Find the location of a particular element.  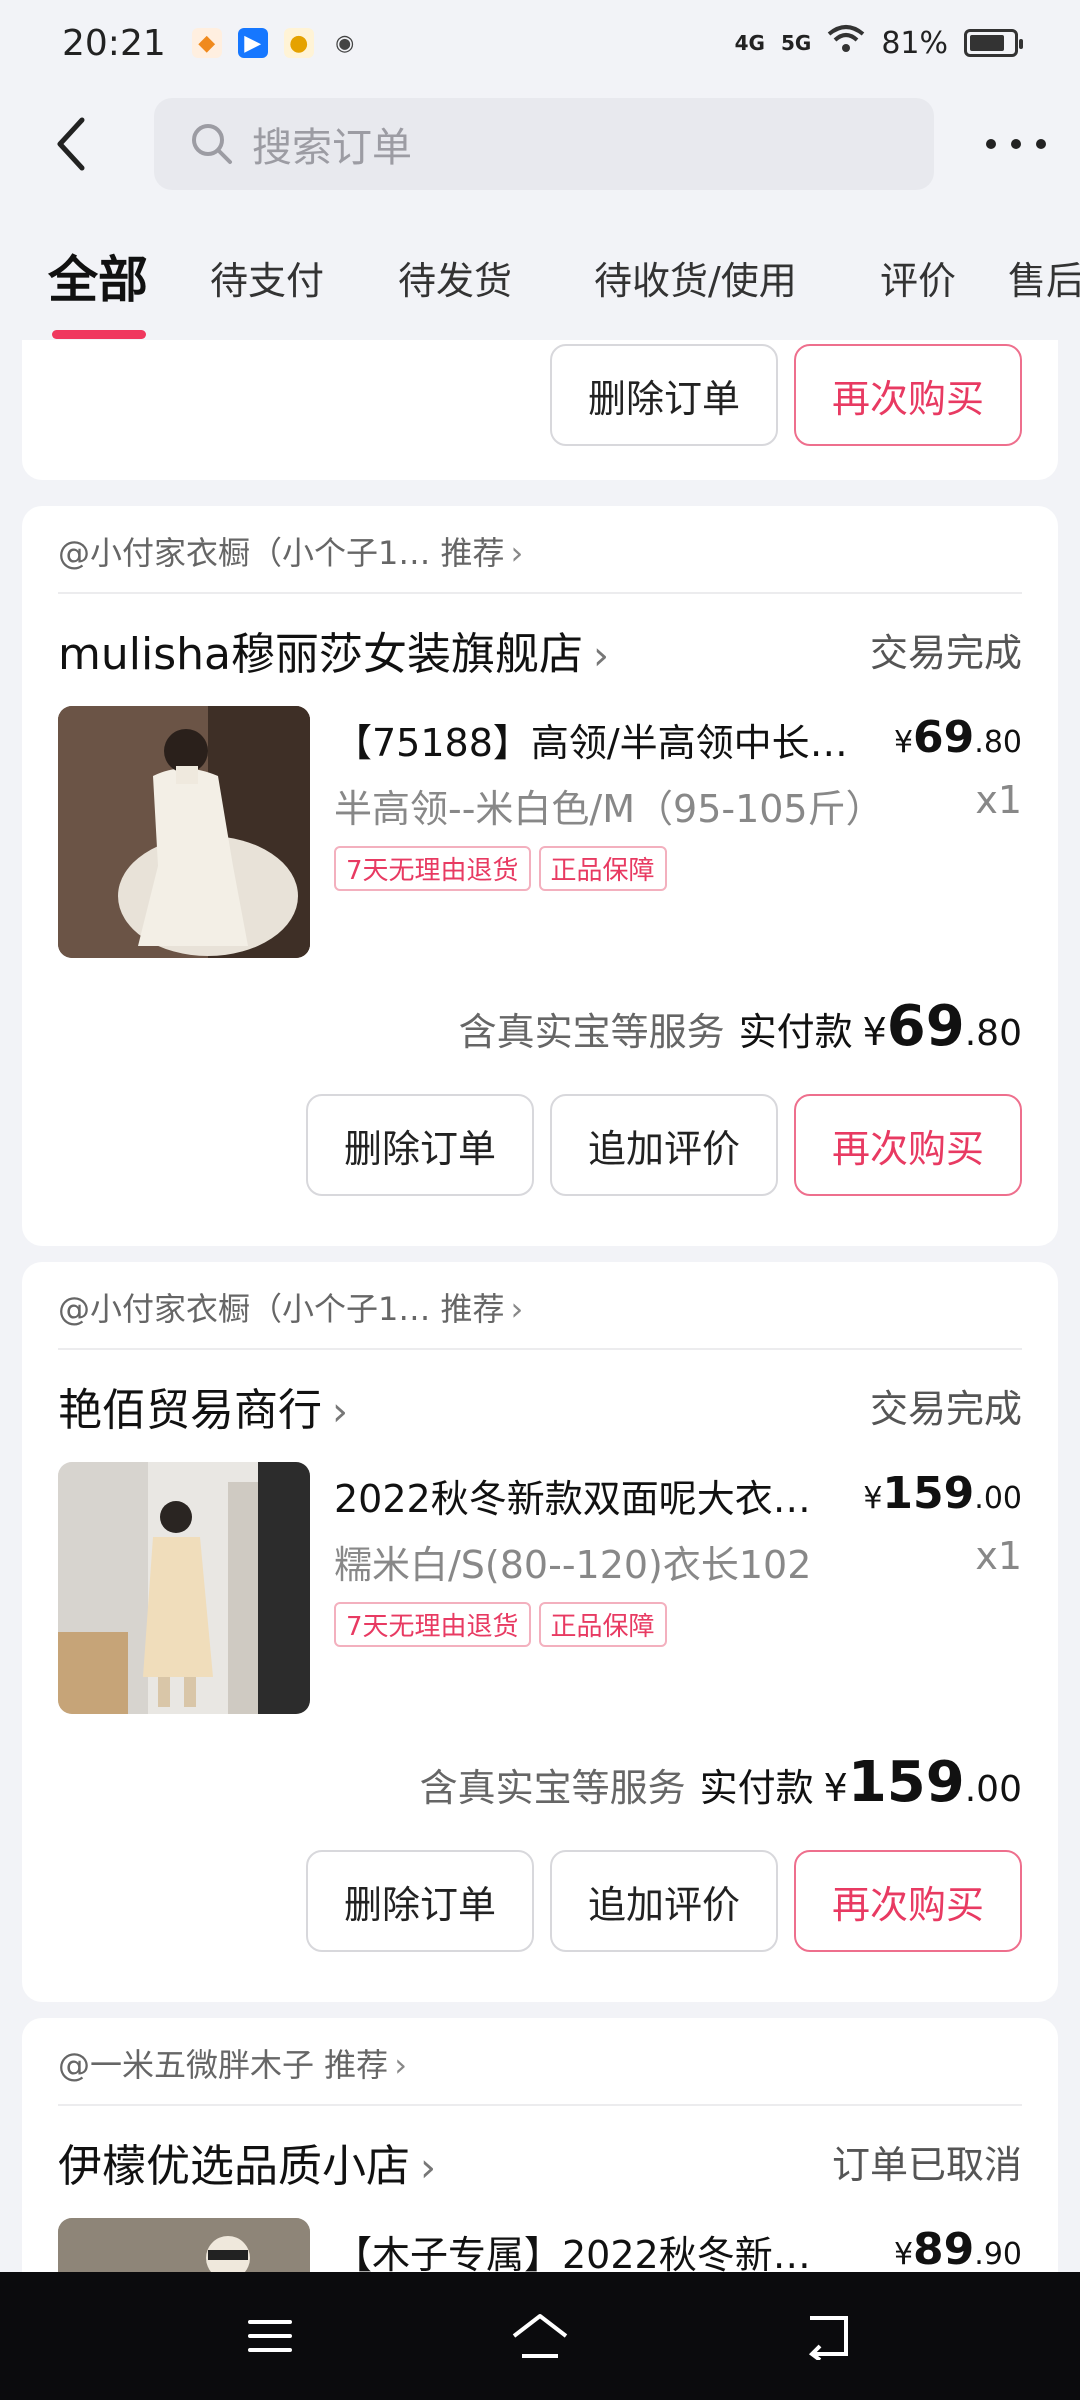

search-icon is located at coordinates (212, 144).